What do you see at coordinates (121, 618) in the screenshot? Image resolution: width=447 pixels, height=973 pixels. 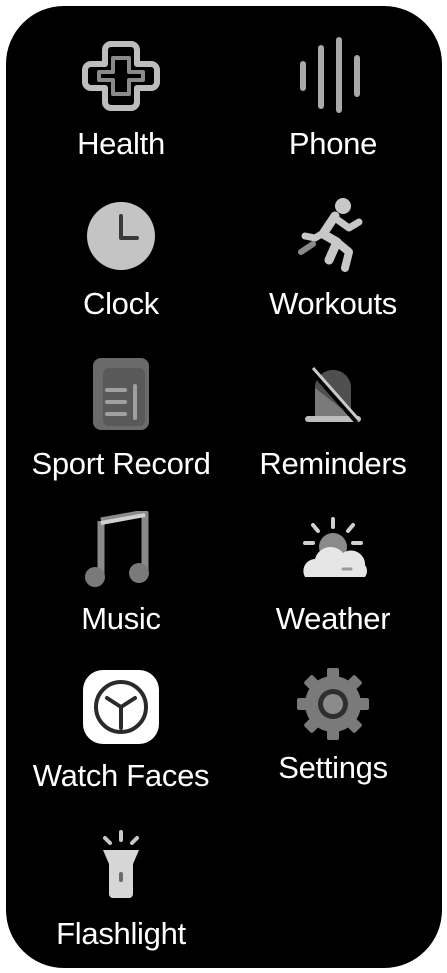 I see `app-label: Music` at bounding box center [121, 618].